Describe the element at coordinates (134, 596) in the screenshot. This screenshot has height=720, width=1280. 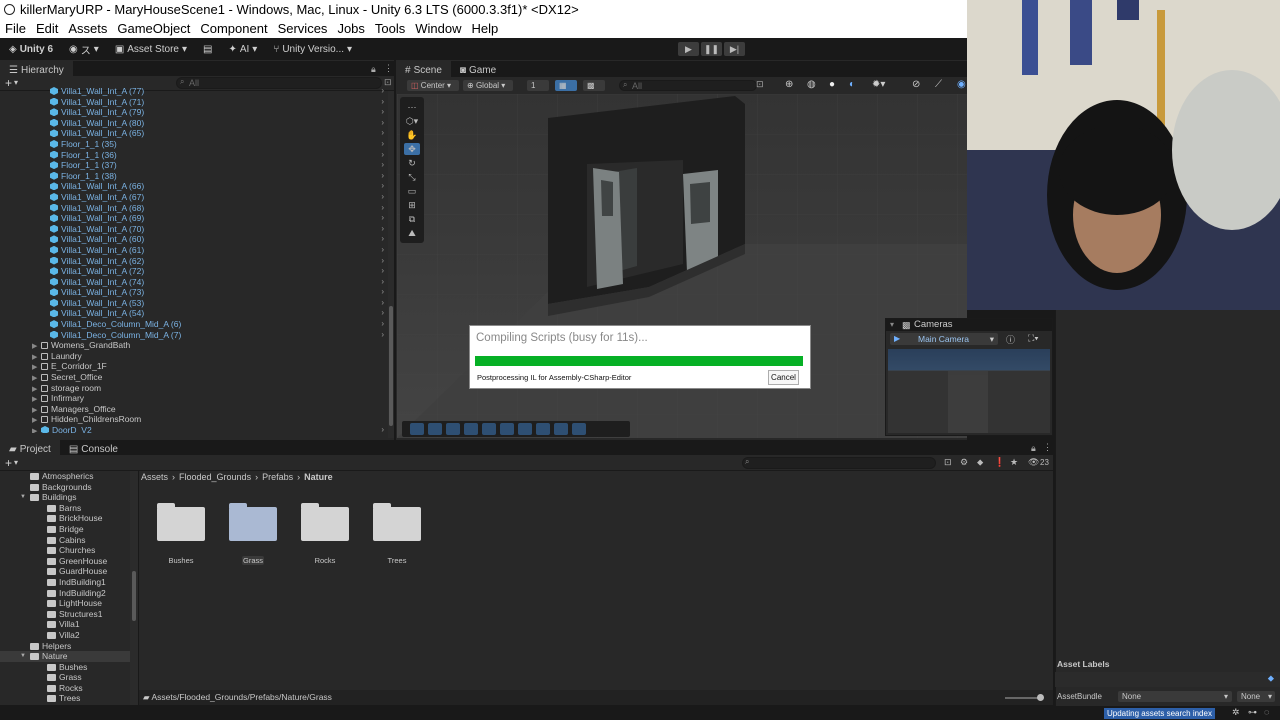
I see `folder-tree-scrollbar-thumb` at that location.